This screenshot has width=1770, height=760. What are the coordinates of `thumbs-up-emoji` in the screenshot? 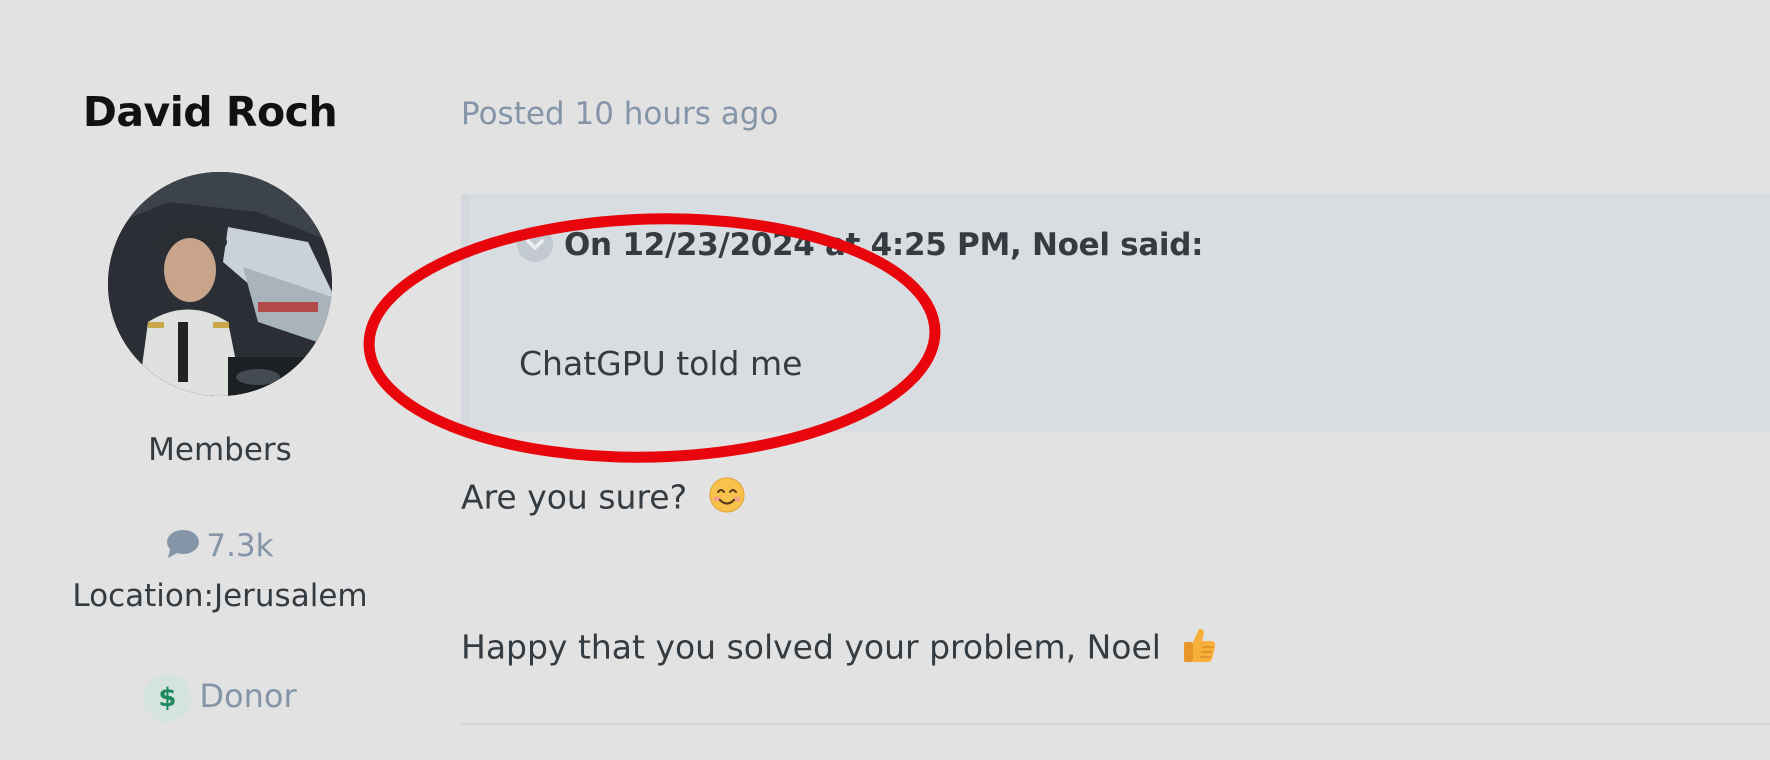 It's located at (1199, 649).